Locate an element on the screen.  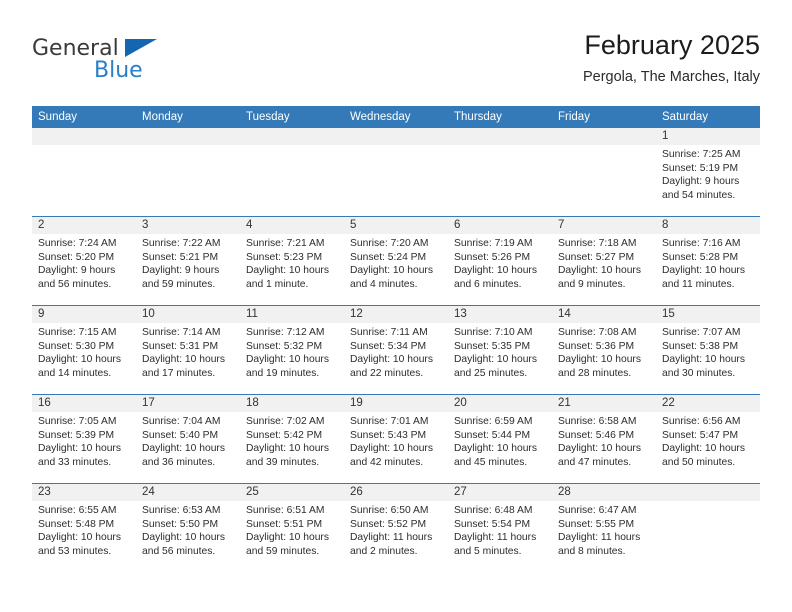
sunset-text: Sunset: 5:19 PM is located at coordinates (700, 168).